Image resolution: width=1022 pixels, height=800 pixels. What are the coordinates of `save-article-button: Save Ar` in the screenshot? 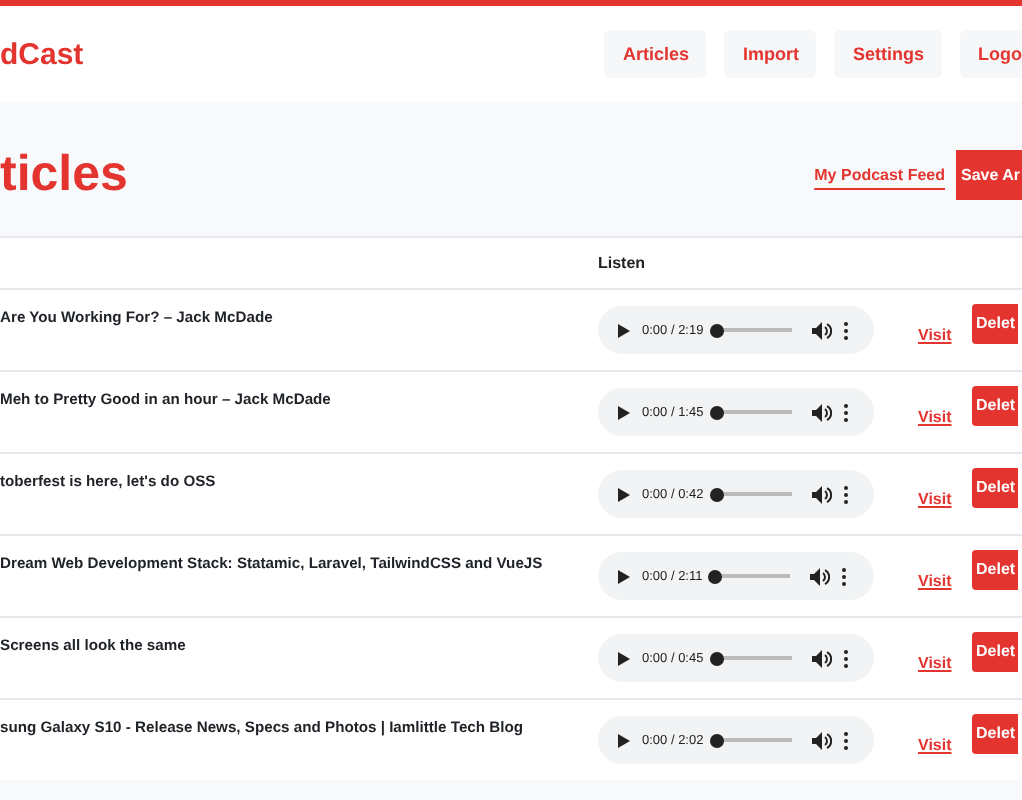 It's located at (988, 175).